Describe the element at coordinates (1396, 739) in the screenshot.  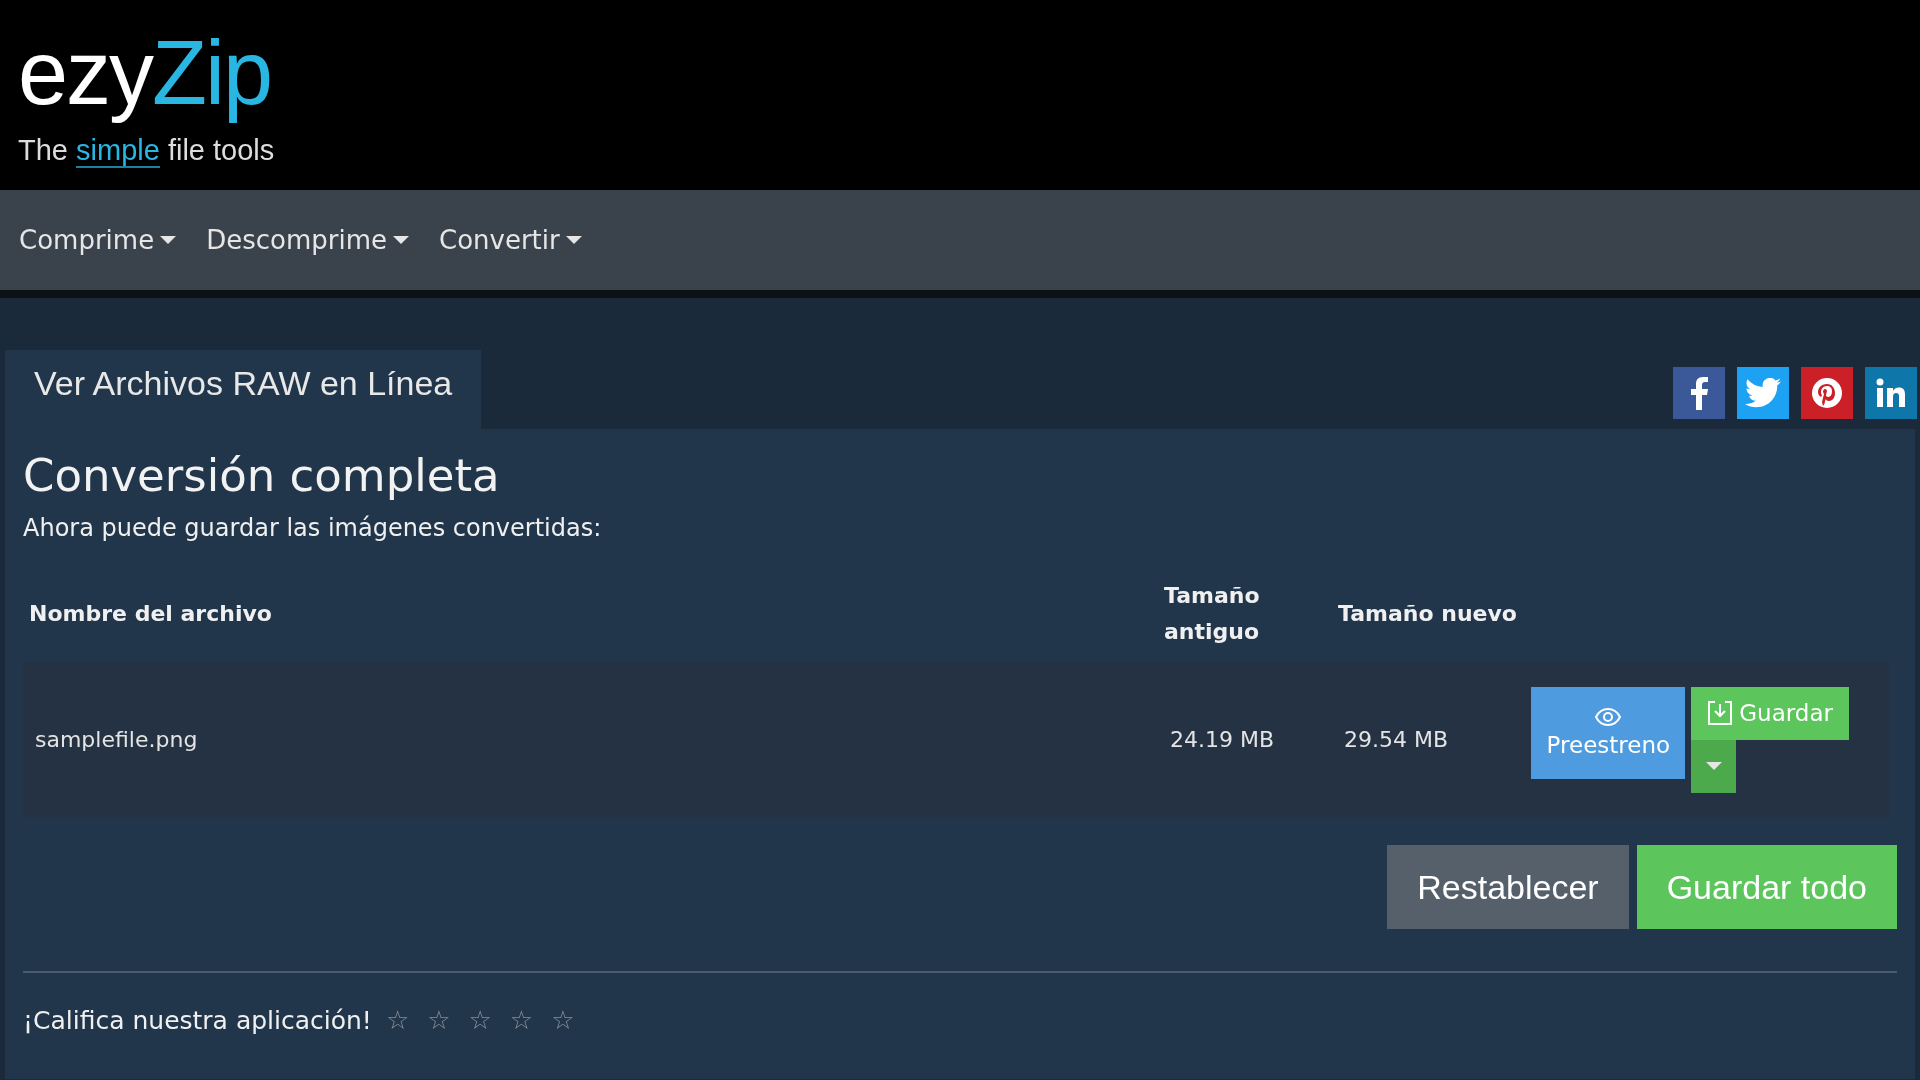
I see `new-size: 29.54 MB` at that location.